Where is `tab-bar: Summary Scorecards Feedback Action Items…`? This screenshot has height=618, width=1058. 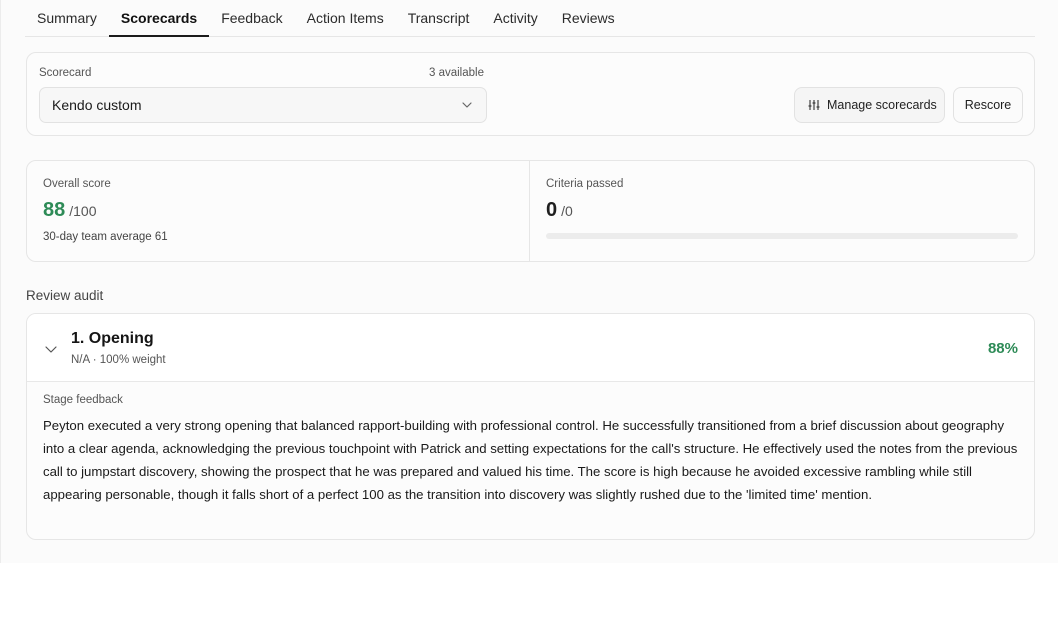
tab-bar: Summary Scorecards Feedback Action Items… is located at coordinates (530, 18).